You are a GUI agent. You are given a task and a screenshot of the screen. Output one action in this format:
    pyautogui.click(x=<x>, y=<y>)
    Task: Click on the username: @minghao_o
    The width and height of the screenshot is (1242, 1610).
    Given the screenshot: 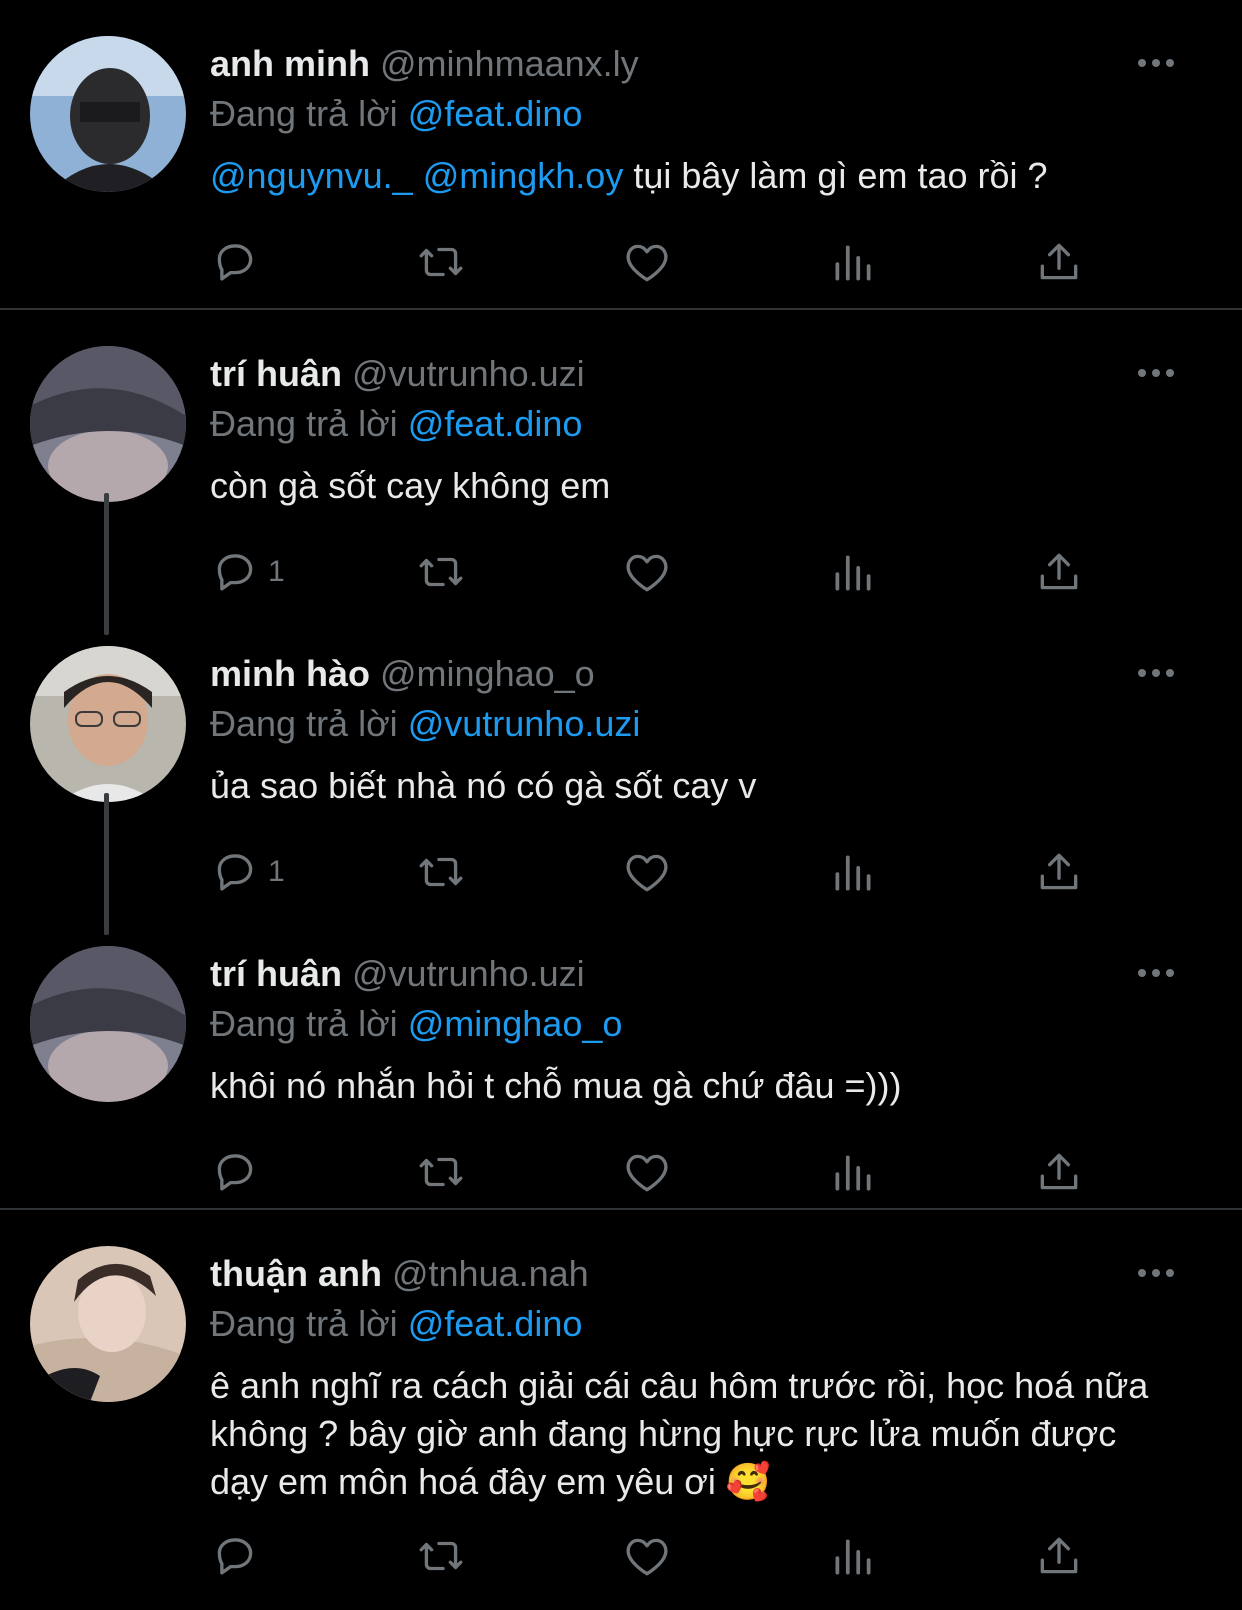 What is the action you would take?
    pyautogui.click(x=487, y=673)
    